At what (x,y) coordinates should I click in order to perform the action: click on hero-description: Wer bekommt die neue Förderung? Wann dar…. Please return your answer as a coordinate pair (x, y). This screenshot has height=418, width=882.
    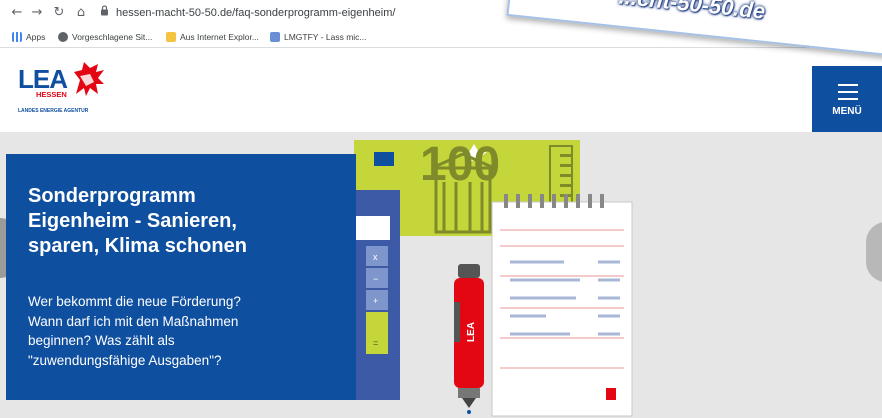
    Looking at the image, I should click on (134, 331).